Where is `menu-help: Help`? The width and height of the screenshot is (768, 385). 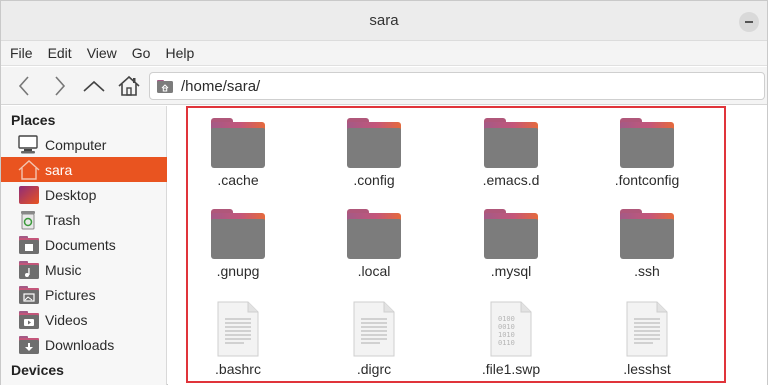
menu-help: Help is located at coordinates (179, 53).